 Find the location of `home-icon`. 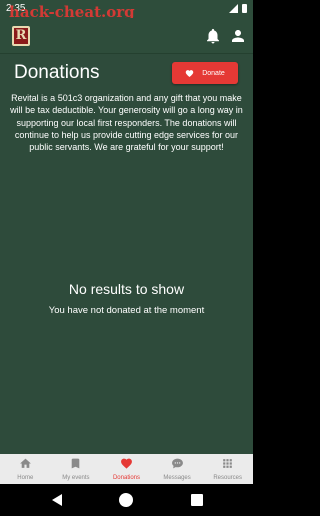

home-icon is located at coordinates (25, 463).